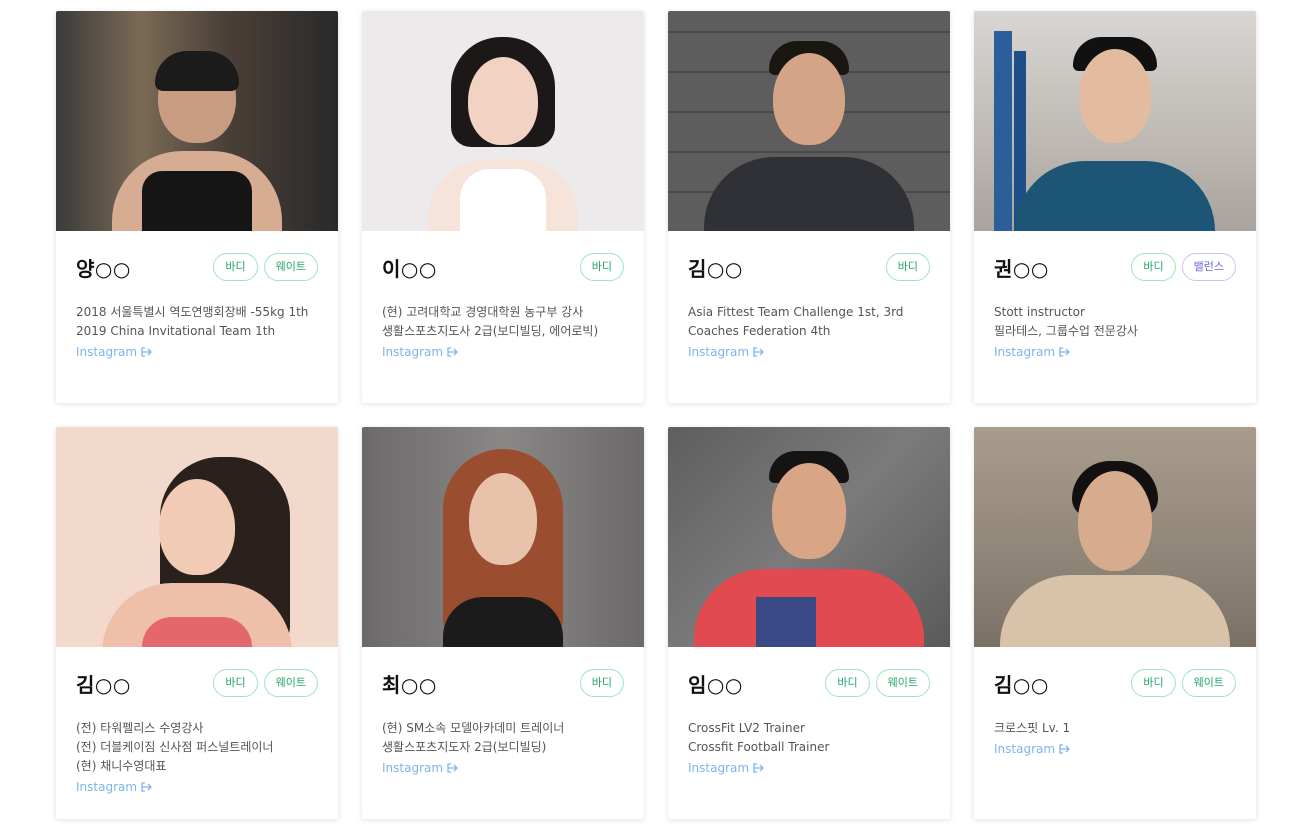 Image resolution: width=1316 pixels, height=836 pixels. What do you see at coordinates (503, 738) in the screenshot?
I see `trainer-description: (현) SM소속 모델아카데미 트레이너 생활스포츠지도자 2급(보디빌딩)` at bounding box center [503, 738].